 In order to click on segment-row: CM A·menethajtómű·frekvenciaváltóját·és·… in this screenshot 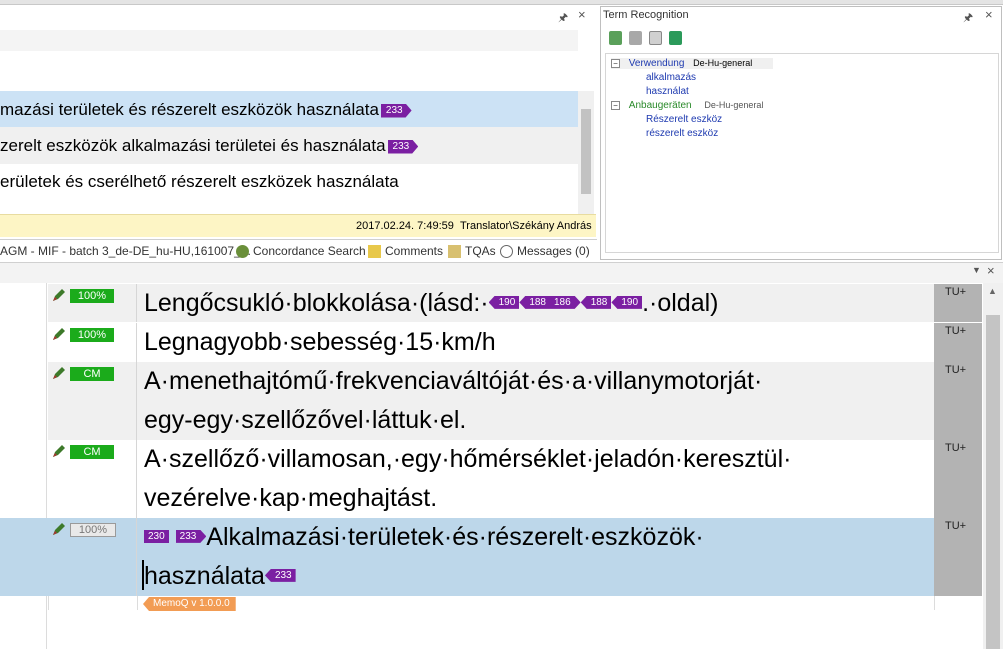, I will do `click(491, 401)`.